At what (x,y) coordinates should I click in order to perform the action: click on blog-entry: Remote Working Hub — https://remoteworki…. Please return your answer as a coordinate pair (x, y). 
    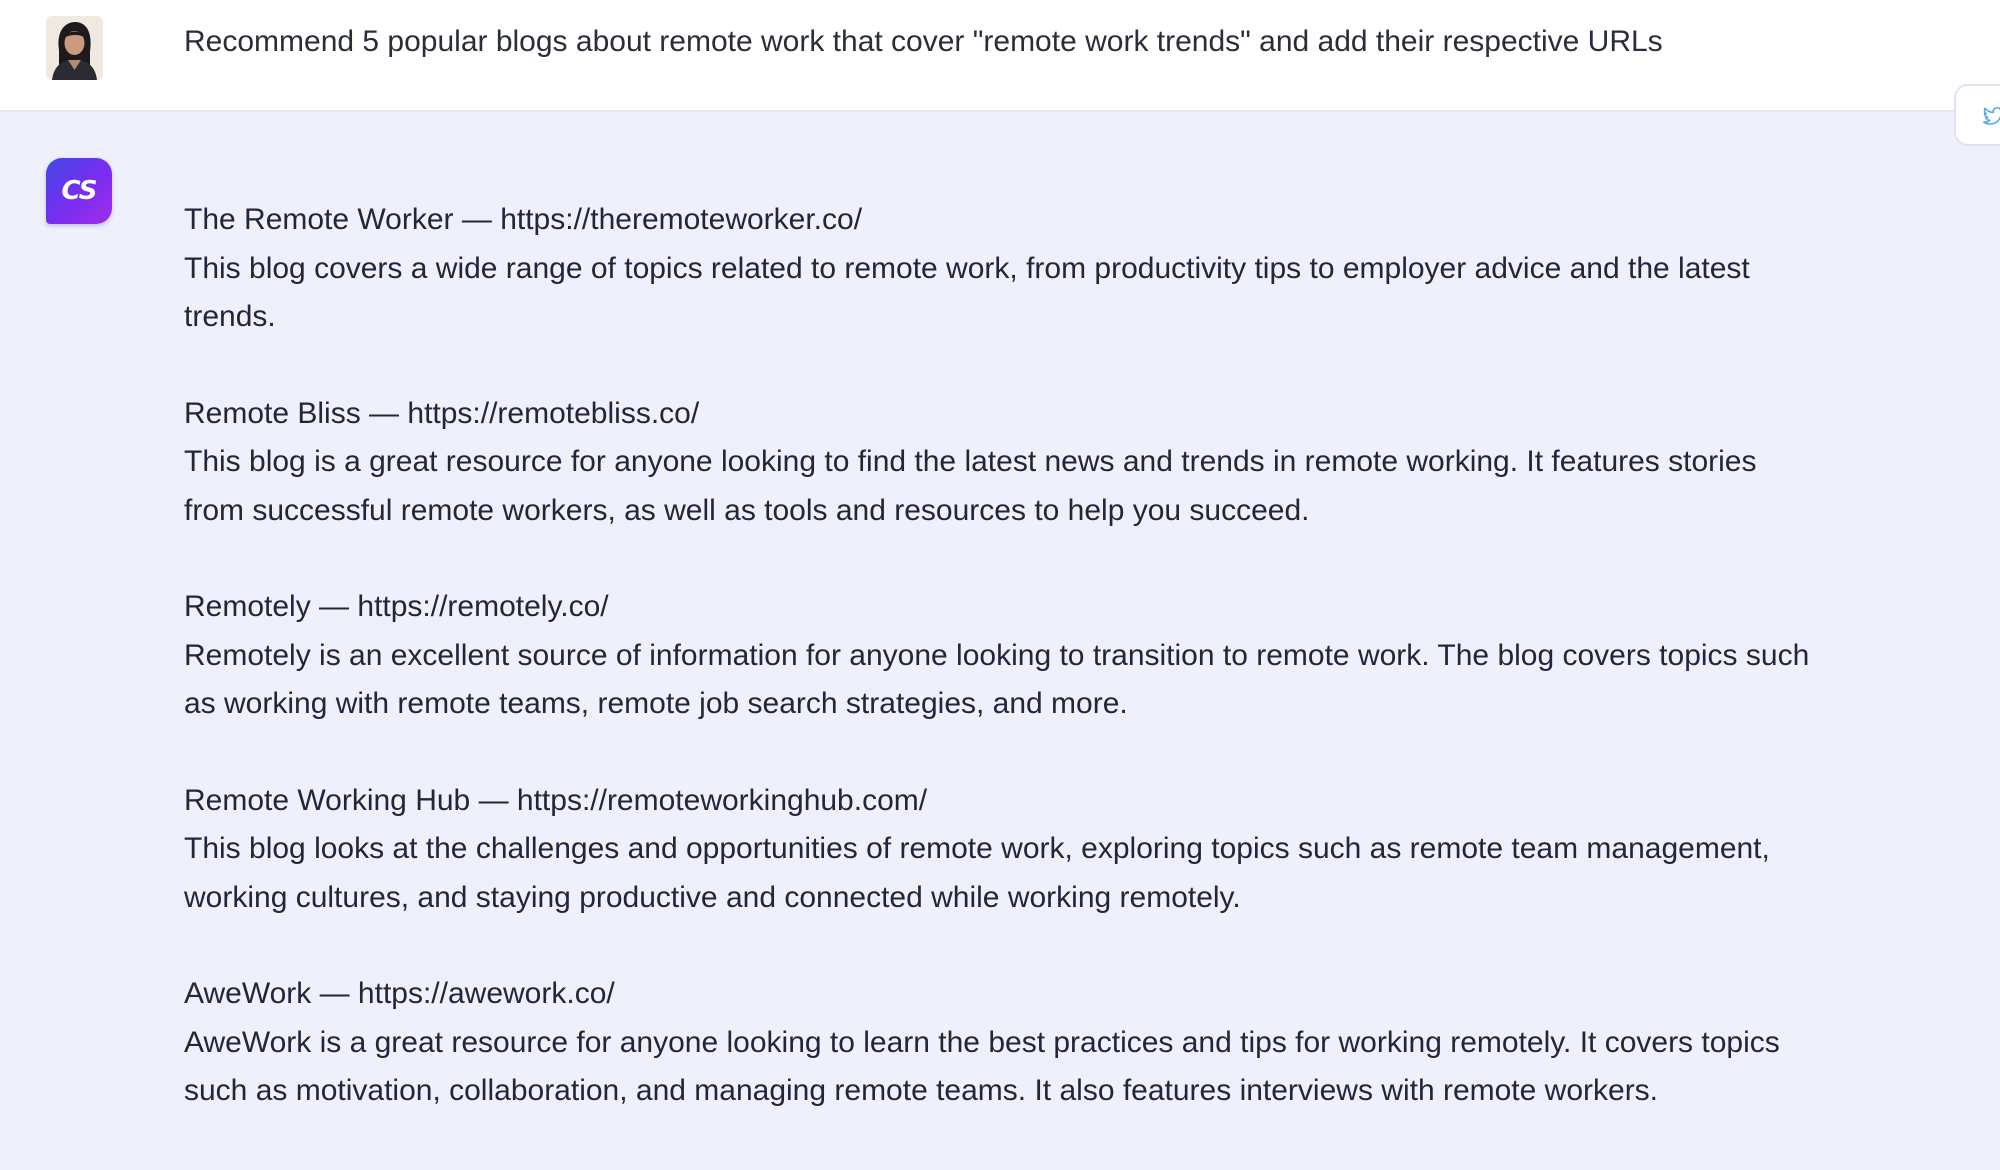
    Looking at the image, I should click on (1004, 850).